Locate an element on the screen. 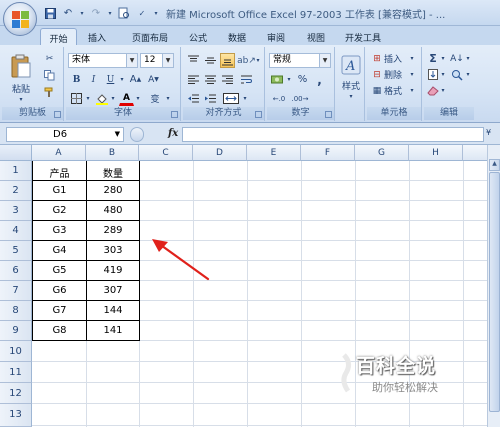 This screenshot has width=500, height=427. cell-a6: G5 is located at coordinates (59, 270).